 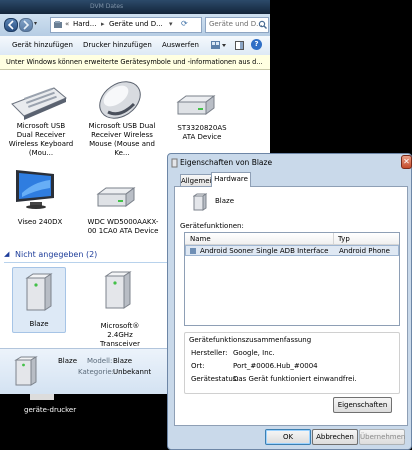 I want to click on keyboard-icon, so click(x=39, y=103).